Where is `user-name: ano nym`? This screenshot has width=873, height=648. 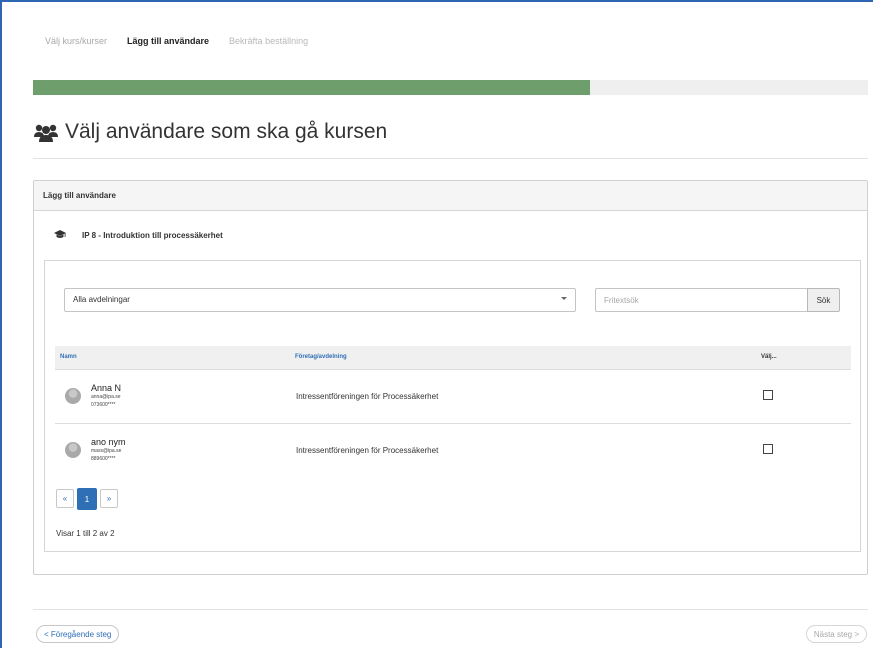 user-name: ano nym is located at coordinates (108, 442).